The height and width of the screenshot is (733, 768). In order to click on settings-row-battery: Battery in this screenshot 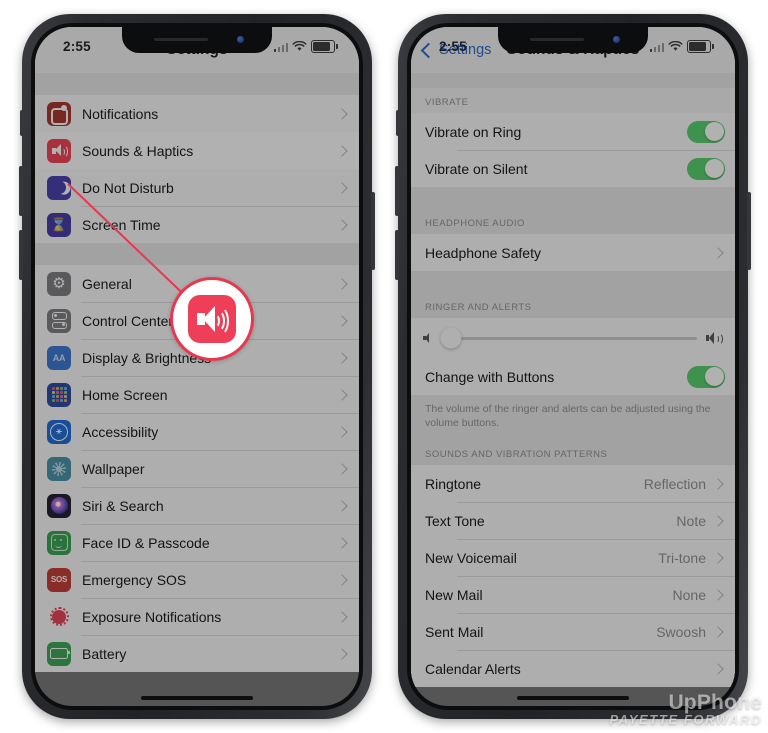, I will do `click(197, 653)`.